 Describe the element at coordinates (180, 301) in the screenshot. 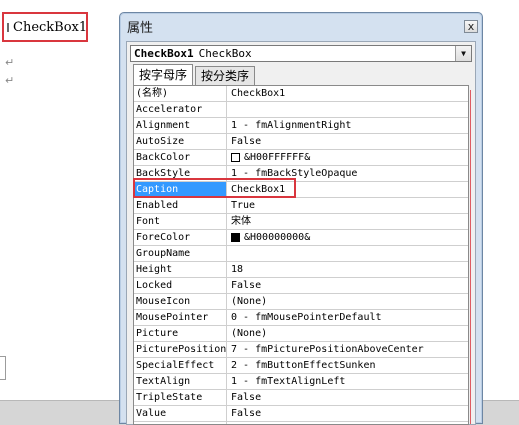

I see `property-name: MouseIcon` at that location.